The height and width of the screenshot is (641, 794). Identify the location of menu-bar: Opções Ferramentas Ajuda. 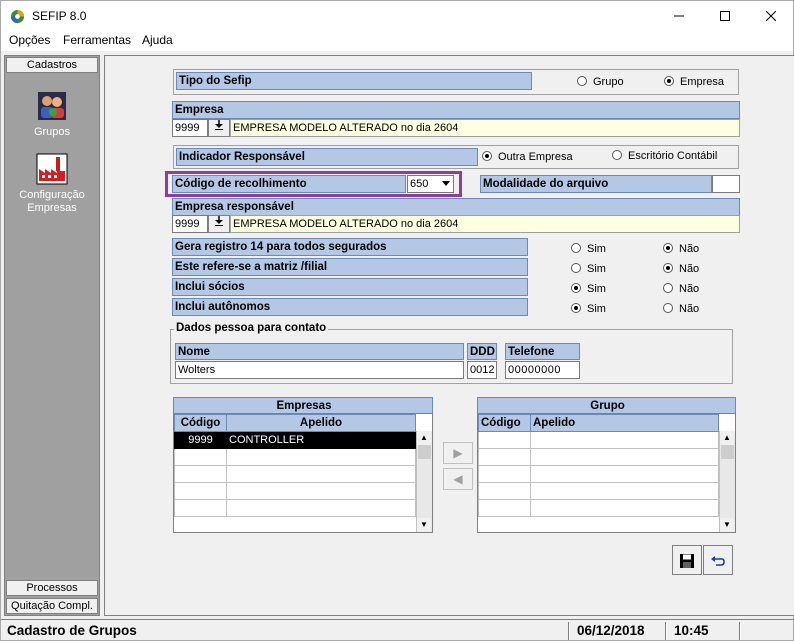
(397, 41).